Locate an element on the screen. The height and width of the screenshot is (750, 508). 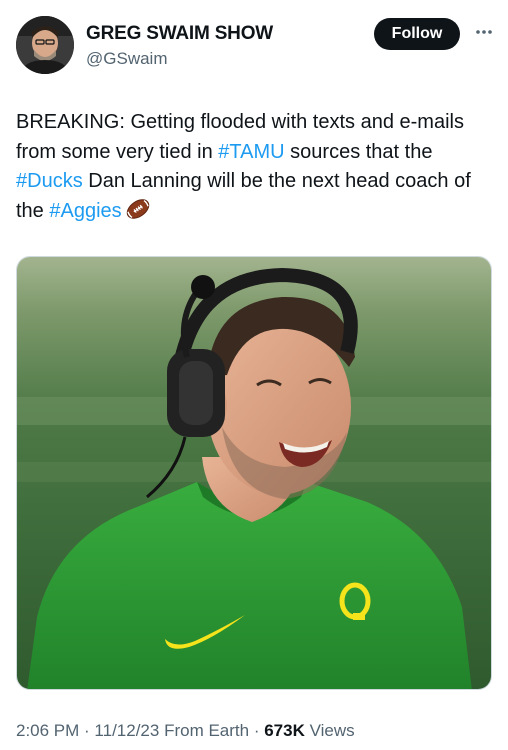
tweet-date: 11/12/23 is located at coordinates (126, 730).